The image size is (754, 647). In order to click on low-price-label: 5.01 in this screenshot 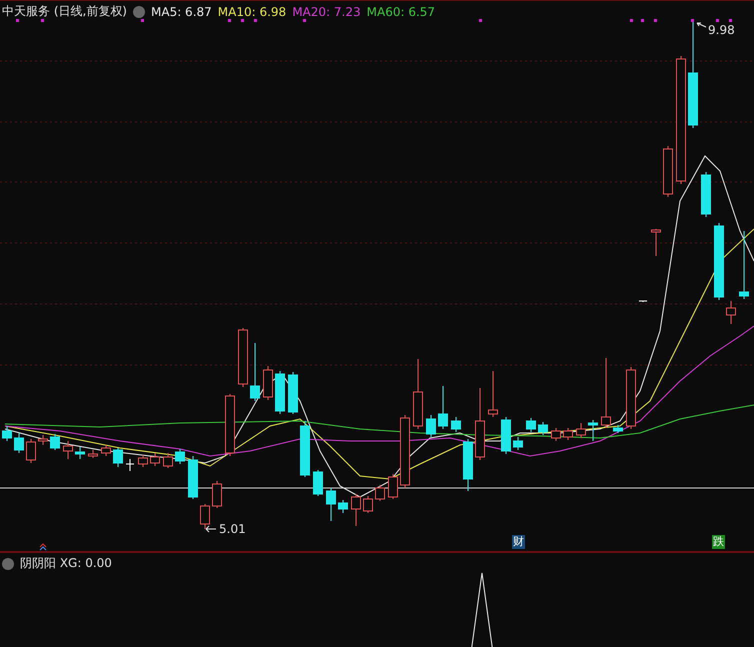, I will do `click(232, 529)`.